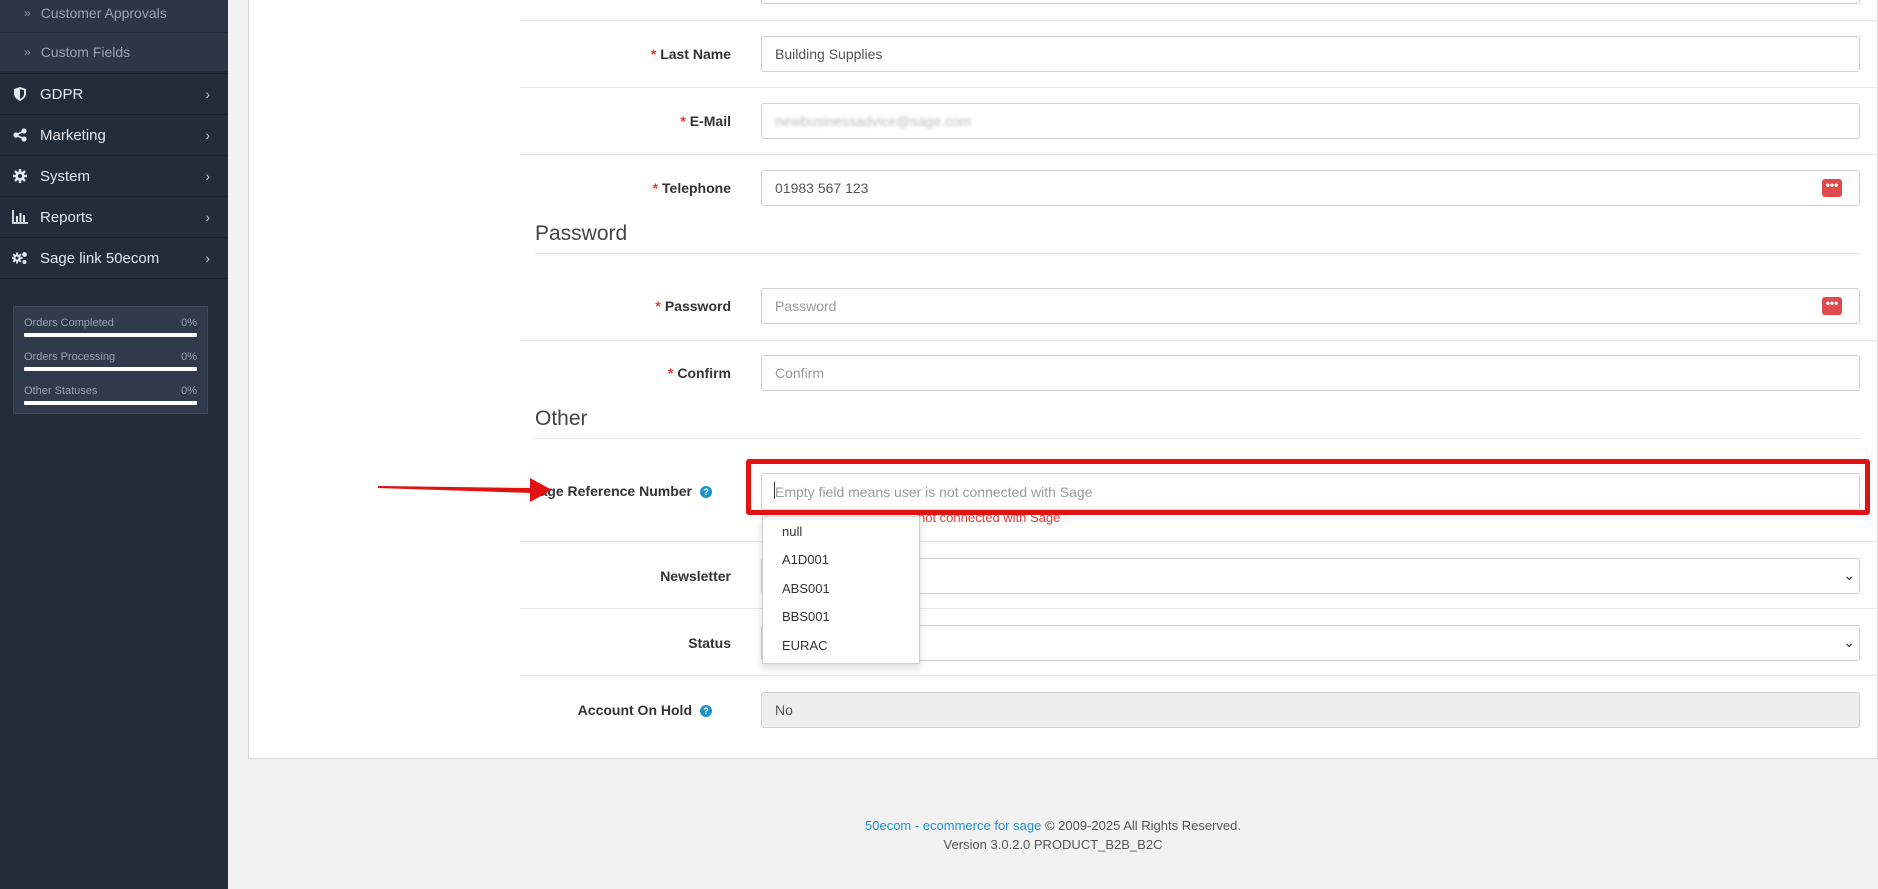 The width and height of the screenshot is (1878, 889). Describe the element at coordinates (1308, 487) in the screenshot. I see `annotation-highlight-box` at that location.